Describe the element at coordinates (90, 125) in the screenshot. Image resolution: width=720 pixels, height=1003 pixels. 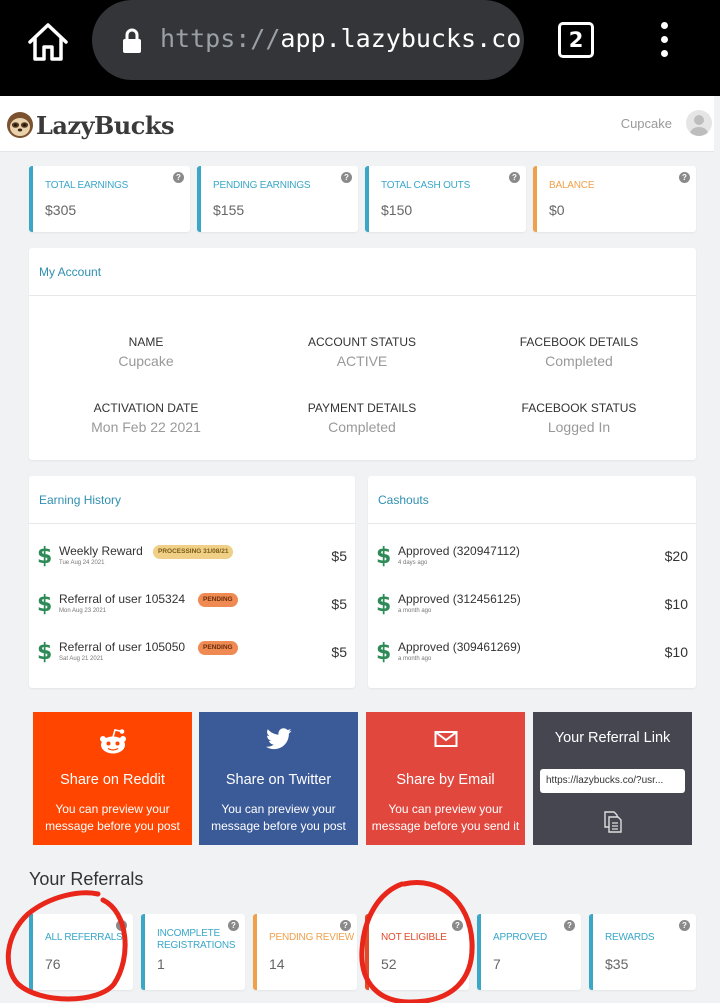
I see `site-logo: LazyBucks` at that location.